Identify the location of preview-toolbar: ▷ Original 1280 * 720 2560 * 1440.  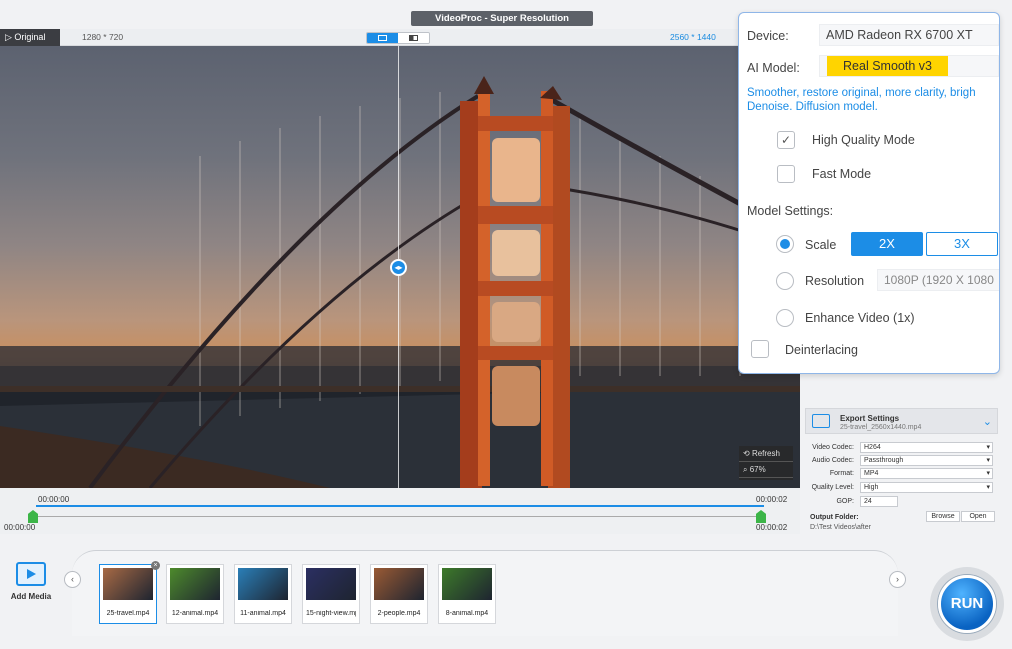
(400, 37).